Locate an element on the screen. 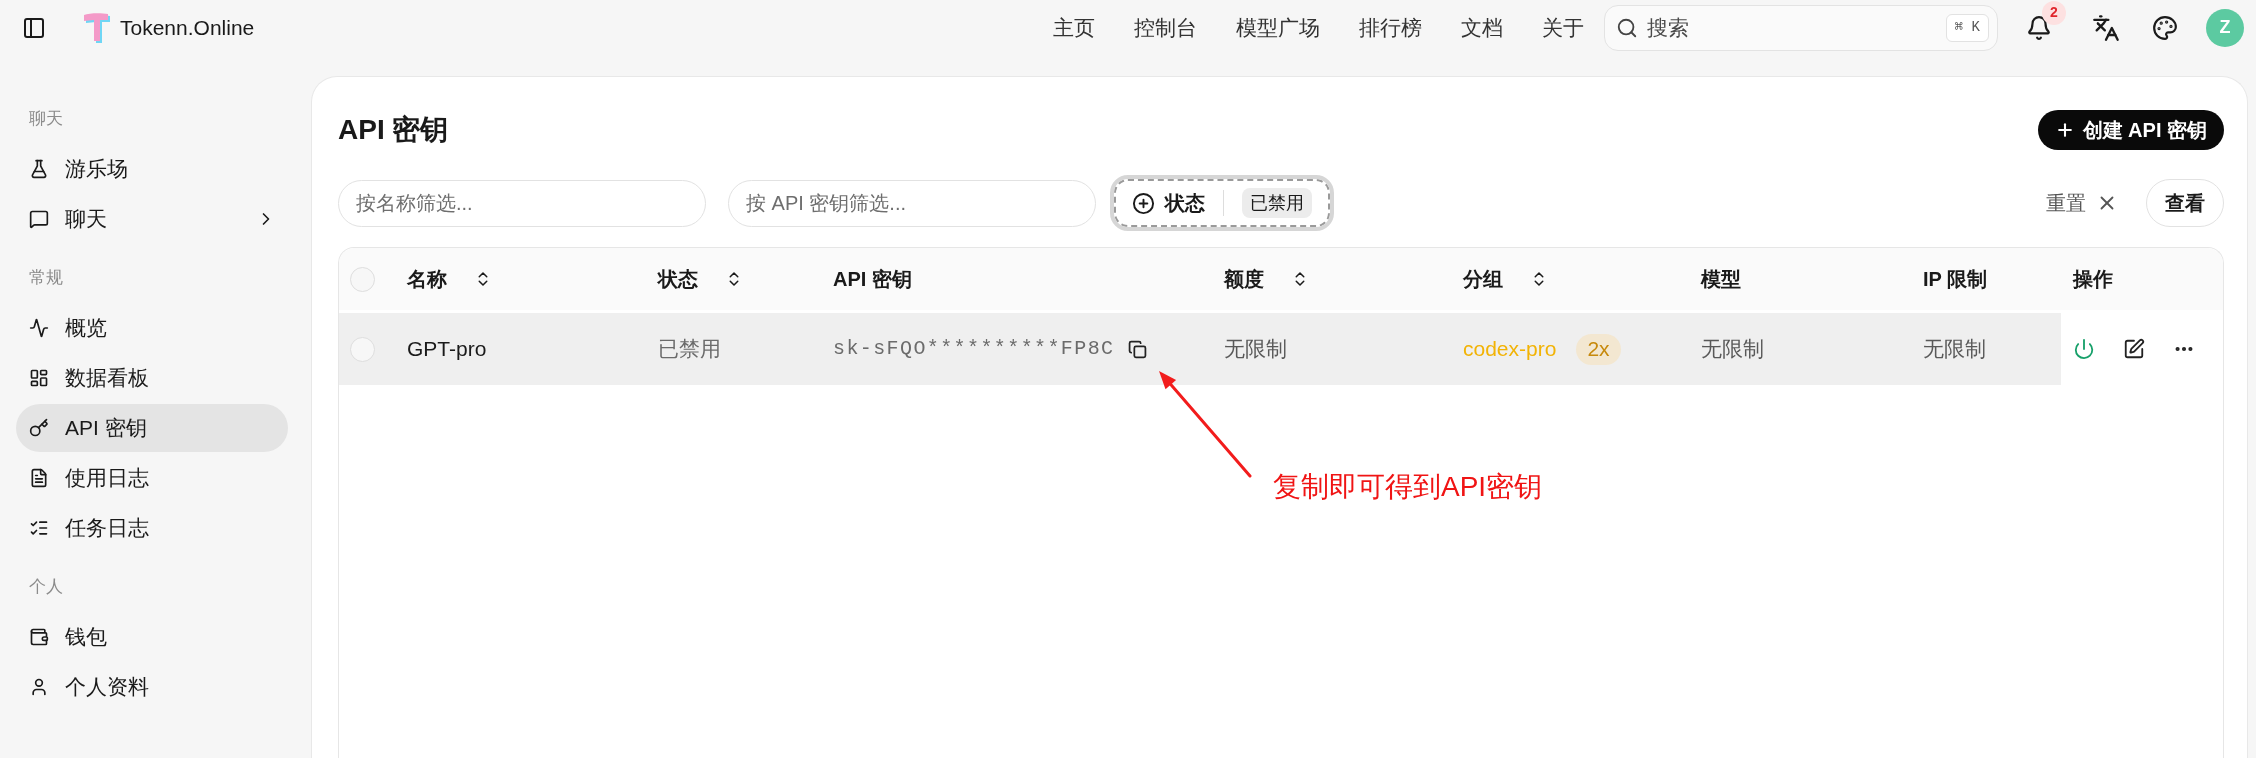 The height and width of the screenshot is (758, 2256). section-label: 个人 is located at coordinates (46, 587).